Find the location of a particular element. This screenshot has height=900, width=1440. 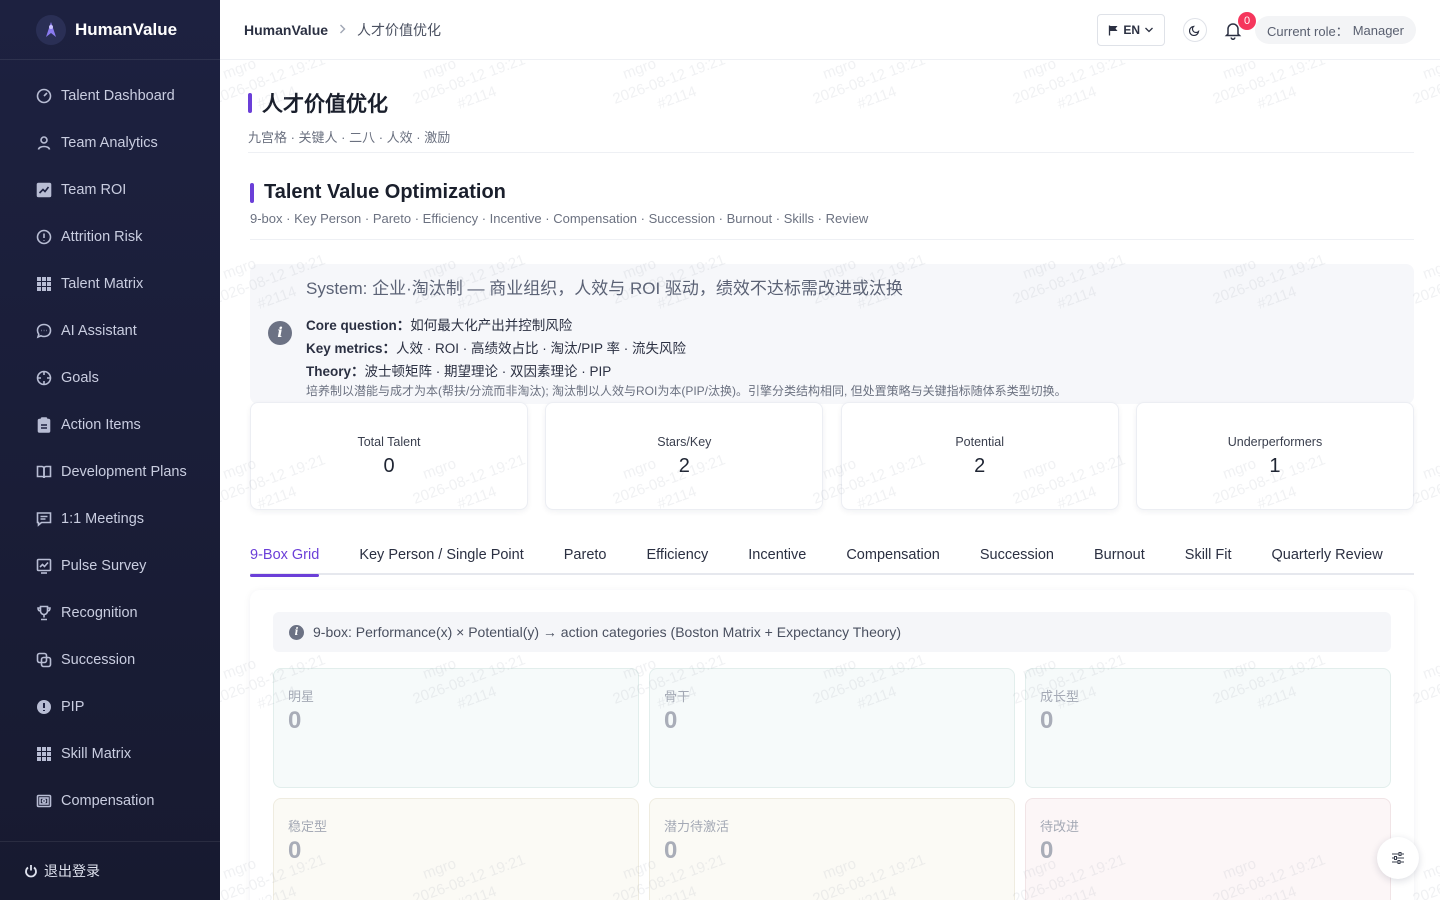

sidebar-item-team-roi: Team ROI is located at coordinates (110, 189).